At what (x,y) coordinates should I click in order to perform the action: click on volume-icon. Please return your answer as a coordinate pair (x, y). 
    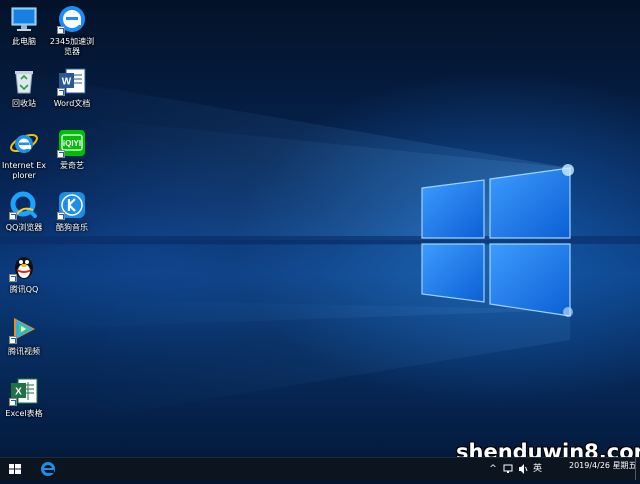
    Looking at the image, I should click on (523, 469).